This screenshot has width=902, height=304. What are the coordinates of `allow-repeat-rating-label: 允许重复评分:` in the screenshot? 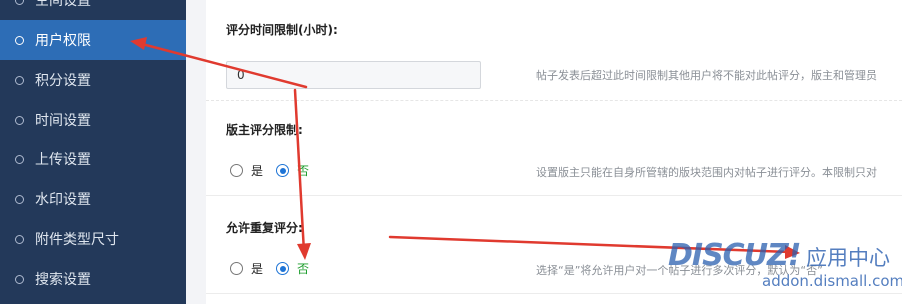 It's located at (264, 228).